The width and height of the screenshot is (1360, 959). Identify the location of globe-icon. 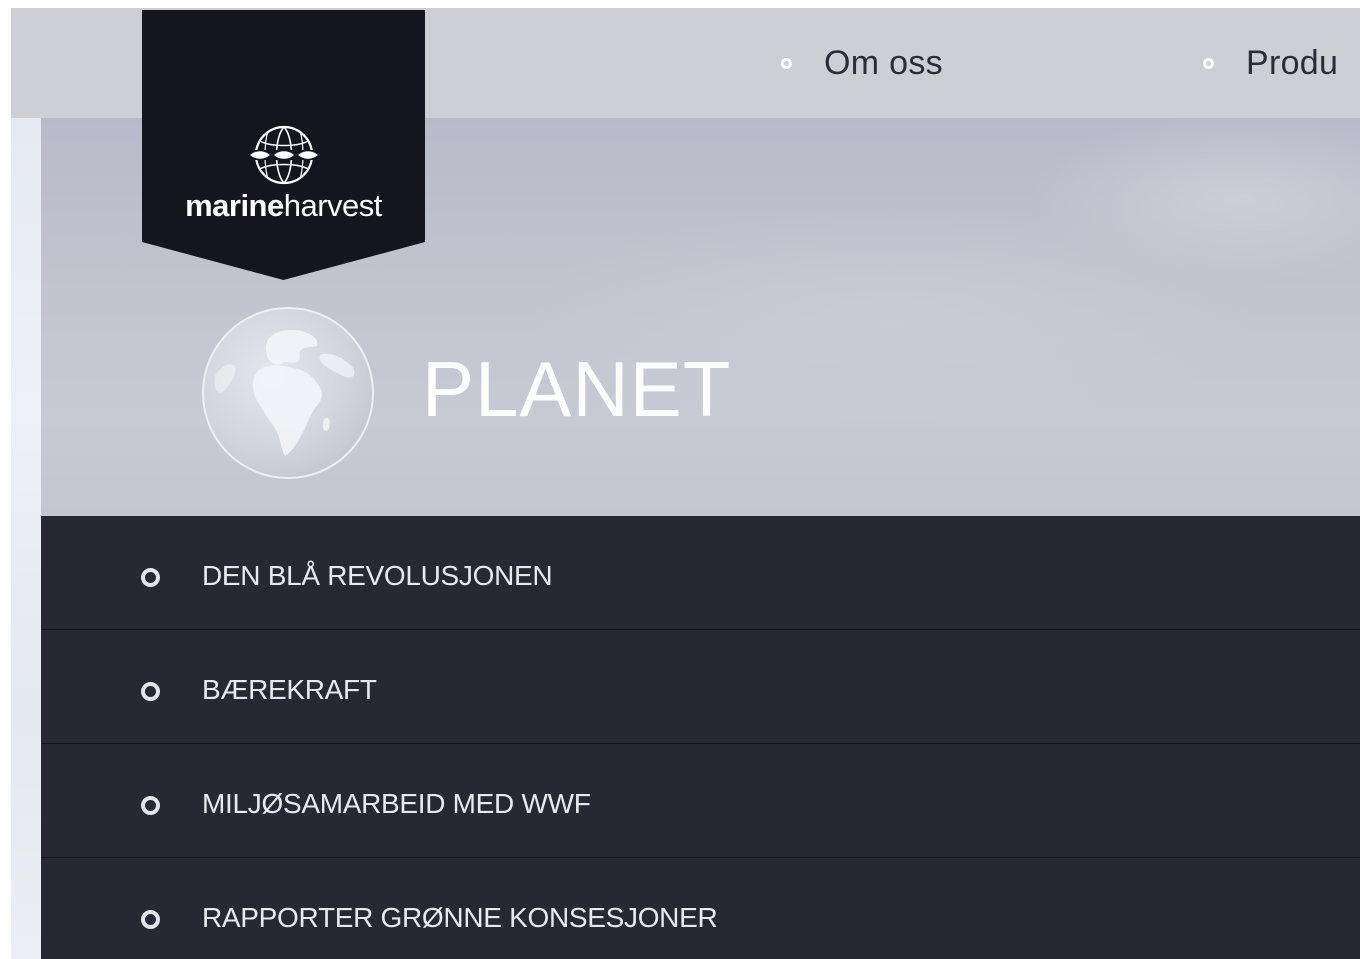
(288, 393).